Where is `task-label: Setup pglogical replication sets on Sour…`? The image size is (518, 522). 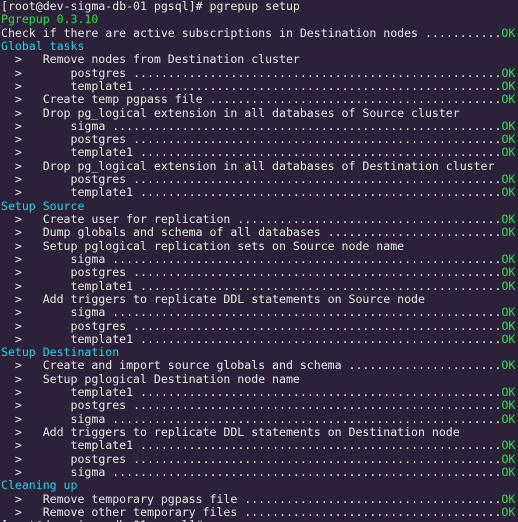 task-label: Setup pglogical replication sets on Sour… is located at coordinates (223, 245).